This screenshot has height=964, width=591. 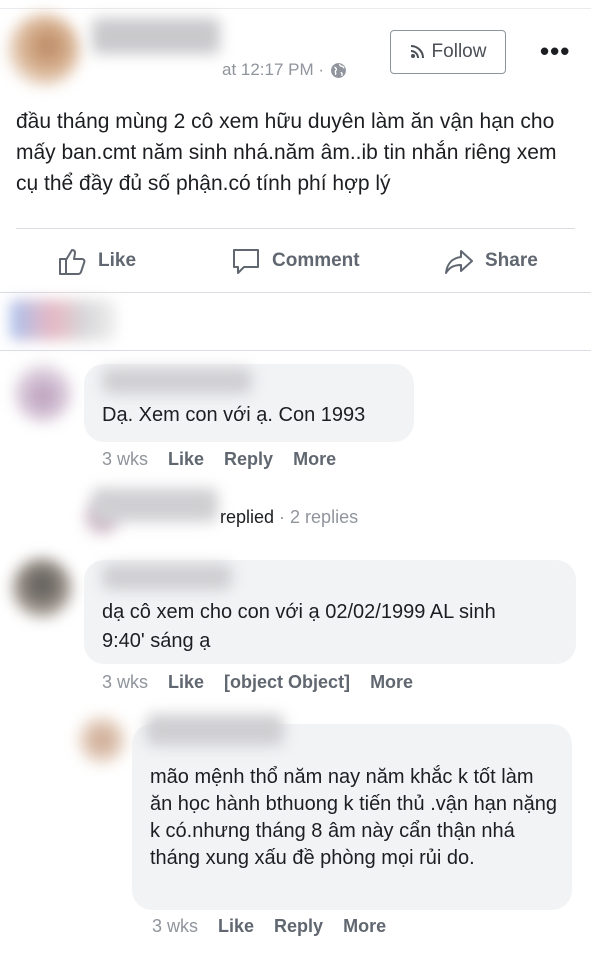 What do you see at coordinates (459, 262) in the screenshot?
I see `share-arrow-icon` at bounding box center [459, 262].